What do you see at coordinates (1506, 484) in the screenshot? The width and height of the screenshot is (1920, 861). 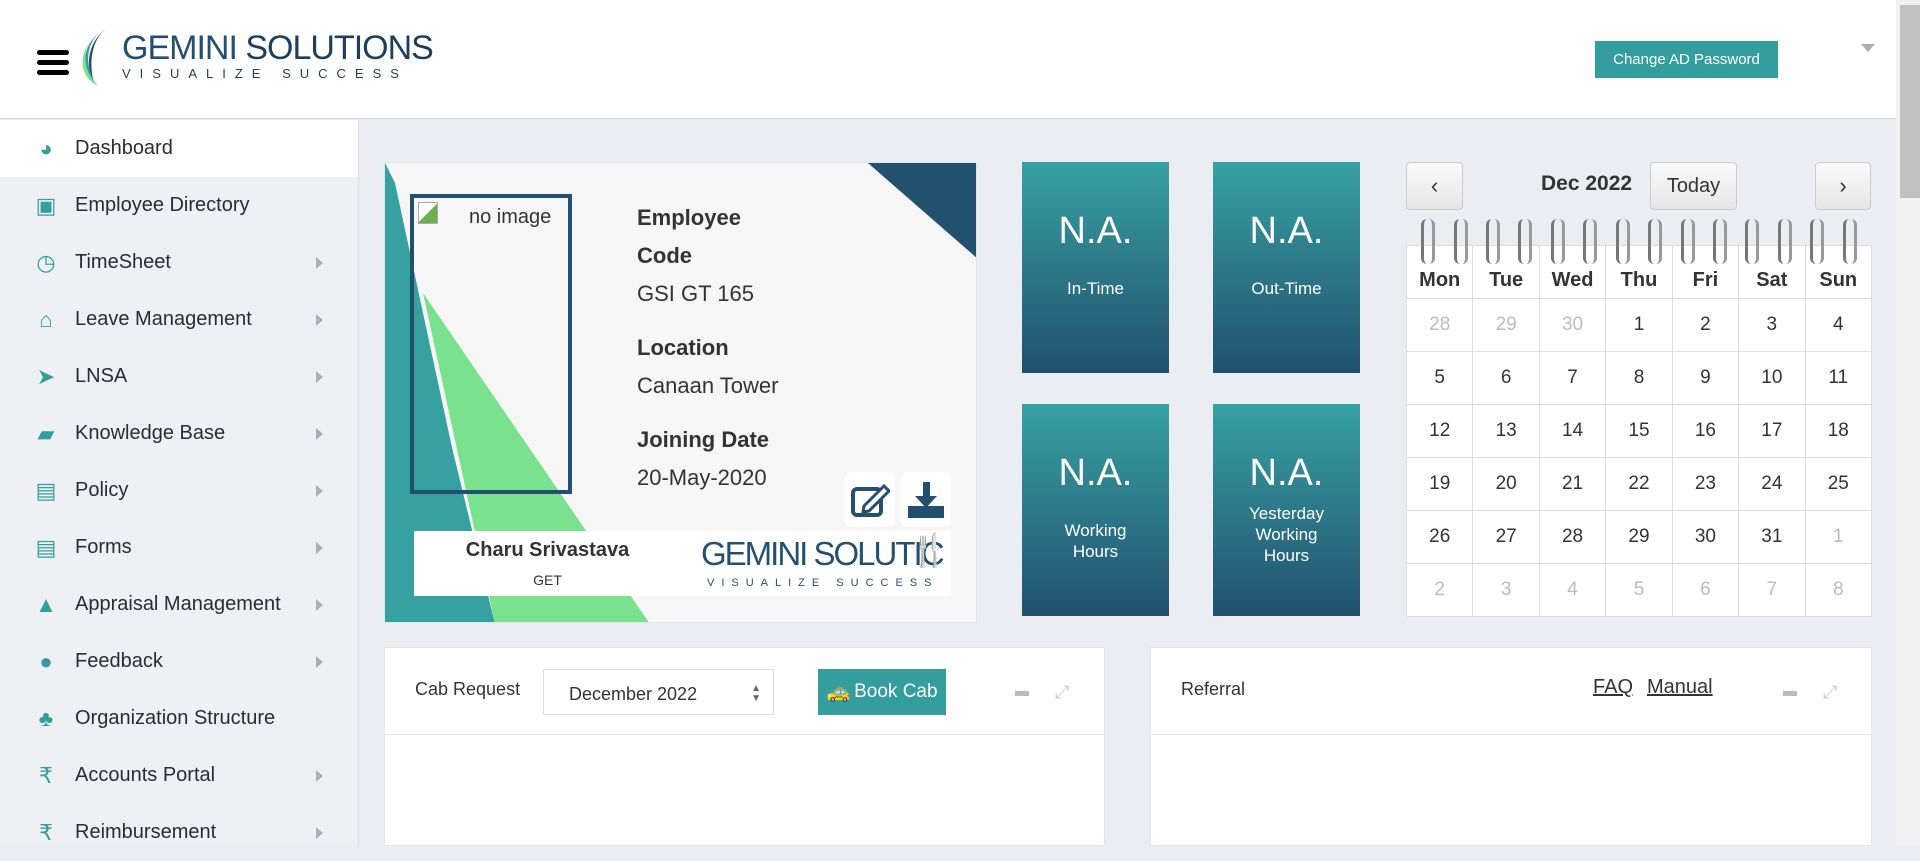 I see `calendar-day: 20` at bounding box center [1506, 484].